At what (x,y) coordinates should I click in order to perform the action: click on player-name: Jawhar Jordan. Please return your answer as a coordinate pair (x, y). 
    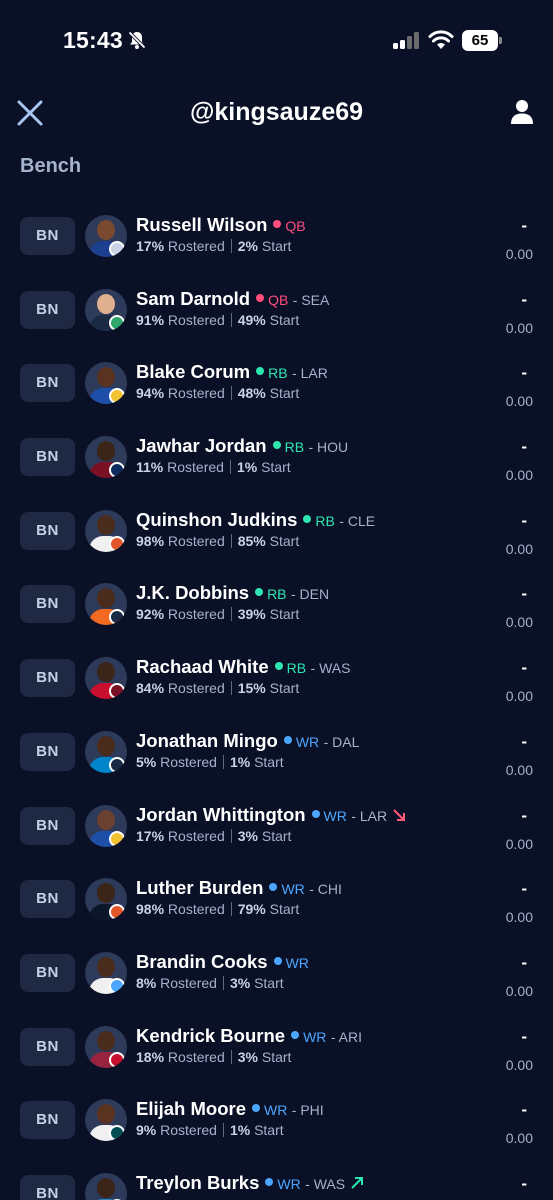
    Looking at the image, I should click on (201, 445).